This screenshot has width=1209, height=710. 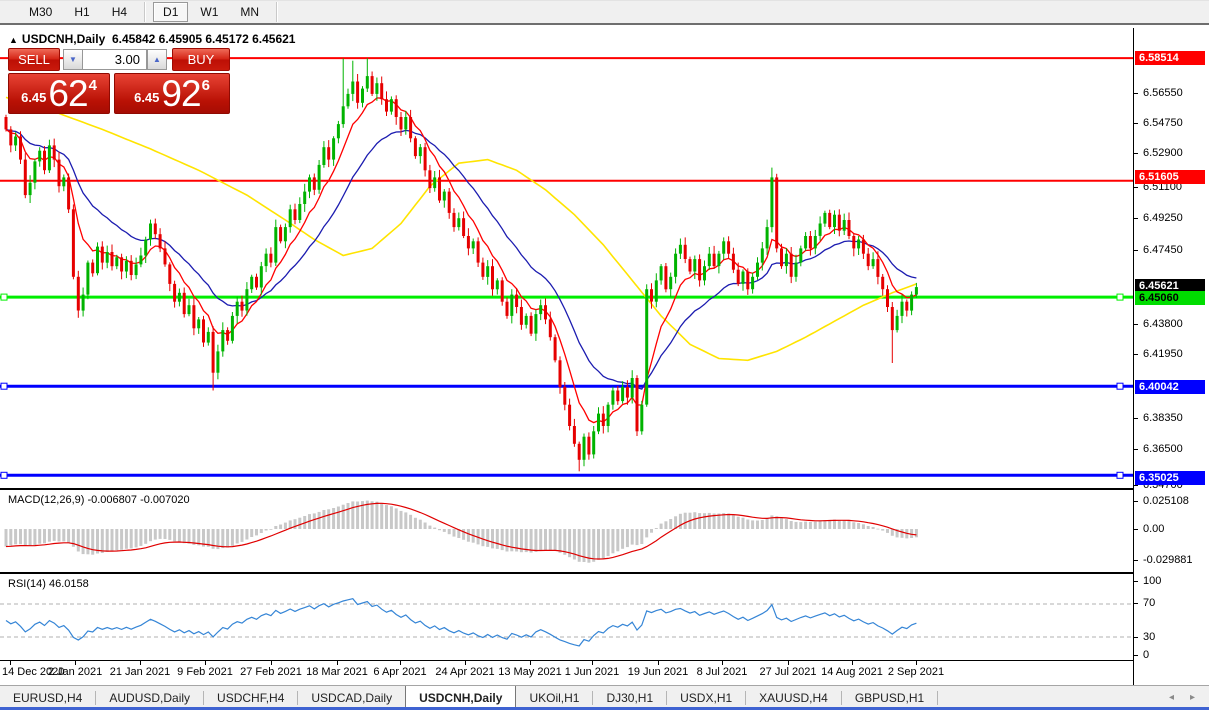 I want to click on rsi-canvas, so click(x=566, y=617).